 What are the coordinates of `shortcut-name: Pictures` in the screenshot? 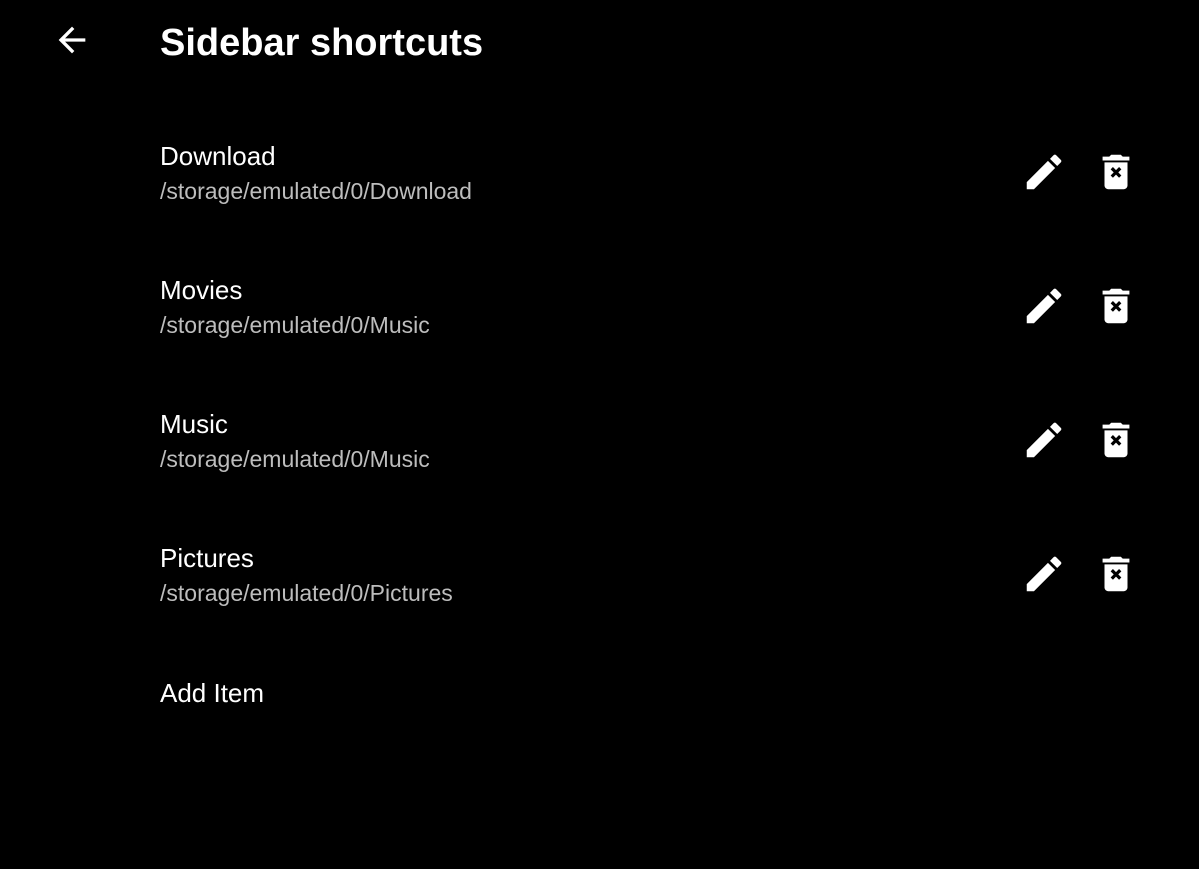 It's located at (207, 558).